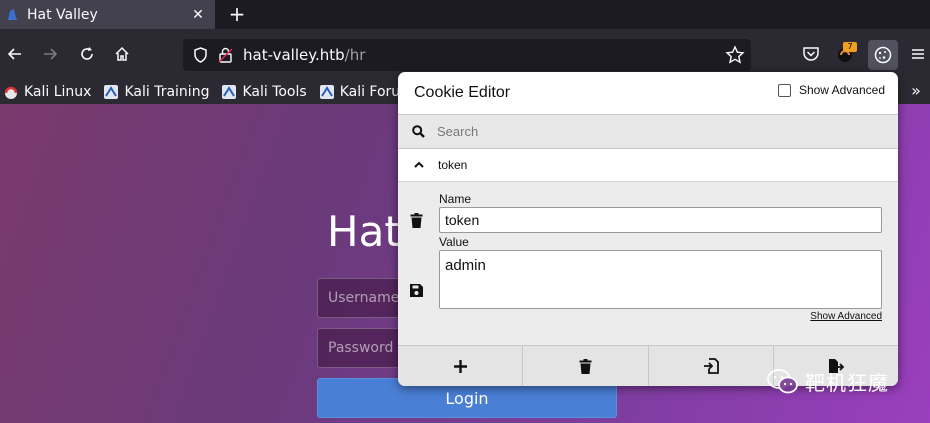 Image resolution: width=930 pixels, height=423 pixels. I want to click on bookmark-kali-linux: Kali Linux, so click(47, 92).